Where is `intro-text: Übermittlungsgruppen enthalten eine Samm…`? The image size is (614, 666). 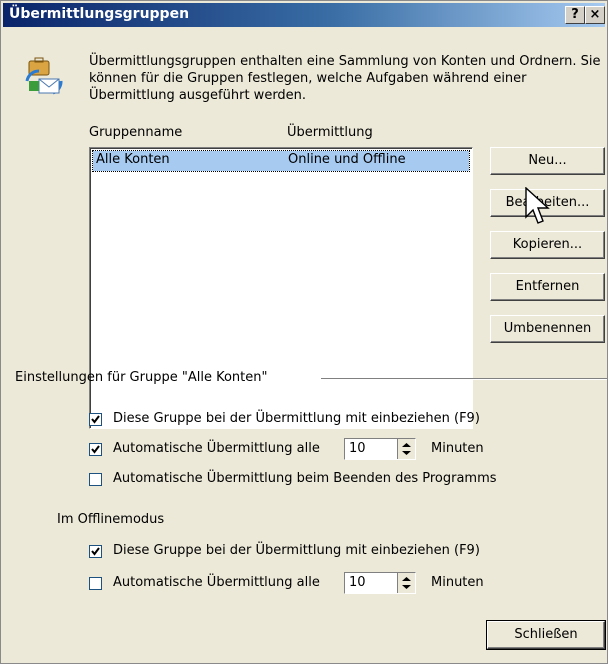 intro-text: Übermittlungsgruppen enthalten eine Samm… is located at coordinates (345, 78).